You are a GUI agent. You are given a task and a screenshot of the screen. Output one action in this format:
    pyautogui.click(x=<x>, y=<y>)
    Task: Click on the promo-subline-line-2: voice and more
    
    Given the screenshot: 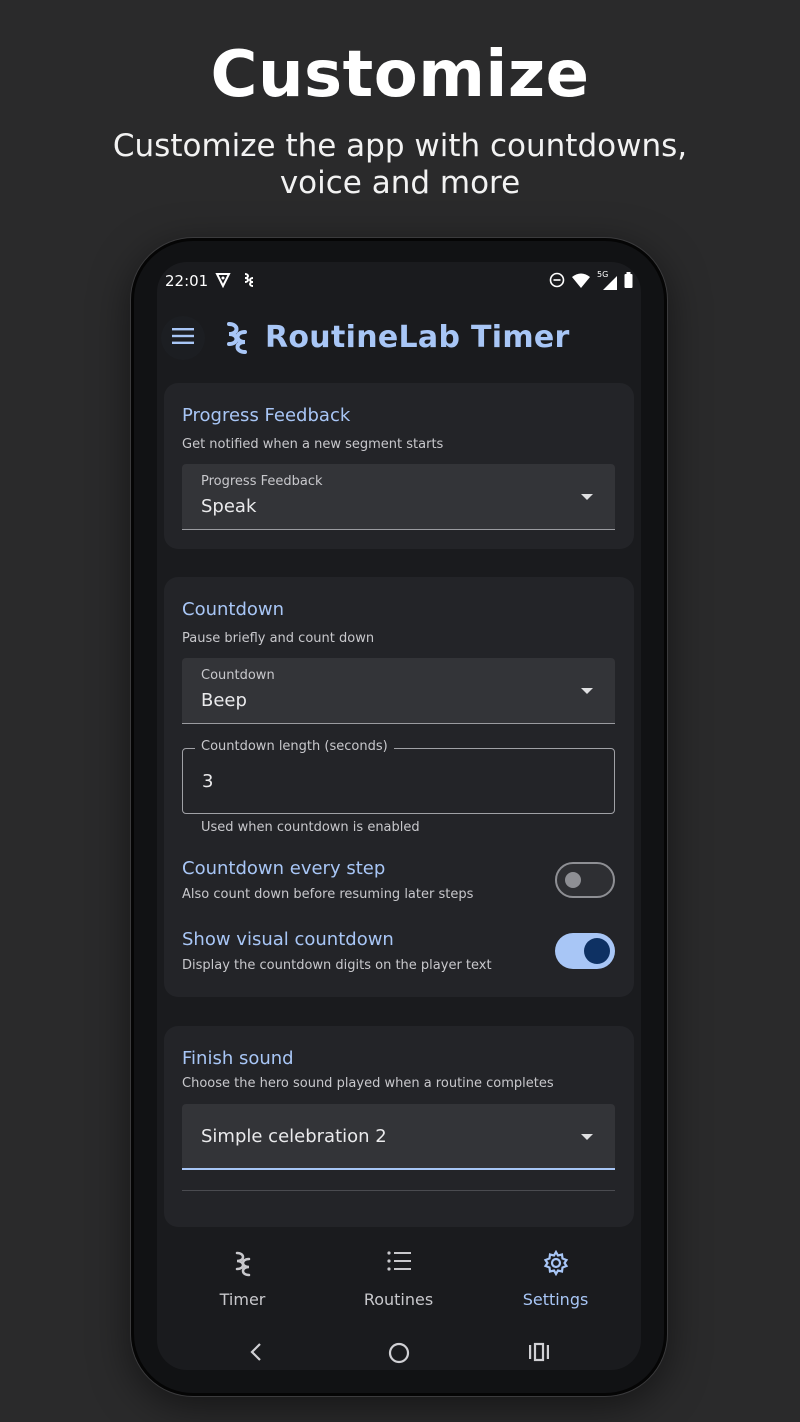 What is the action you would take?
    pyautogui.click(x=400, y=183)
    